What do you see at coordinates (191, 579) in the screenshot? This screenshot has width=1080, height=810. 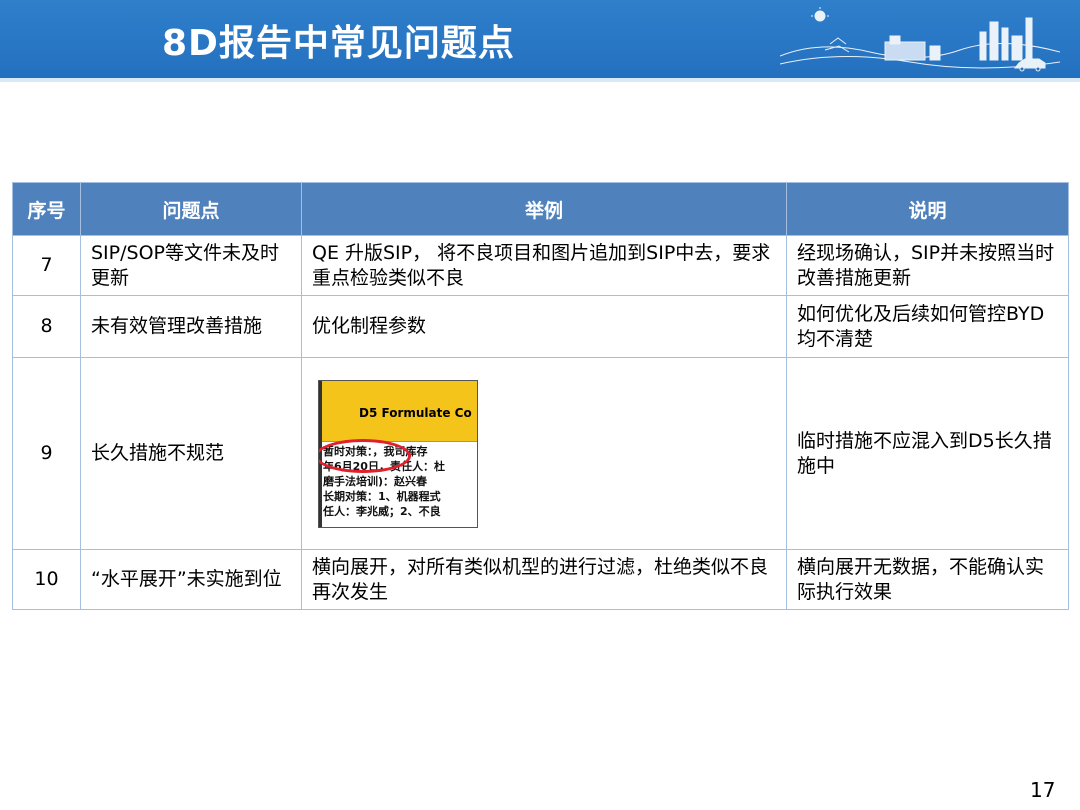 I see `row-issue: “水平展开”未实施到位` at bounding box center [191, 579].